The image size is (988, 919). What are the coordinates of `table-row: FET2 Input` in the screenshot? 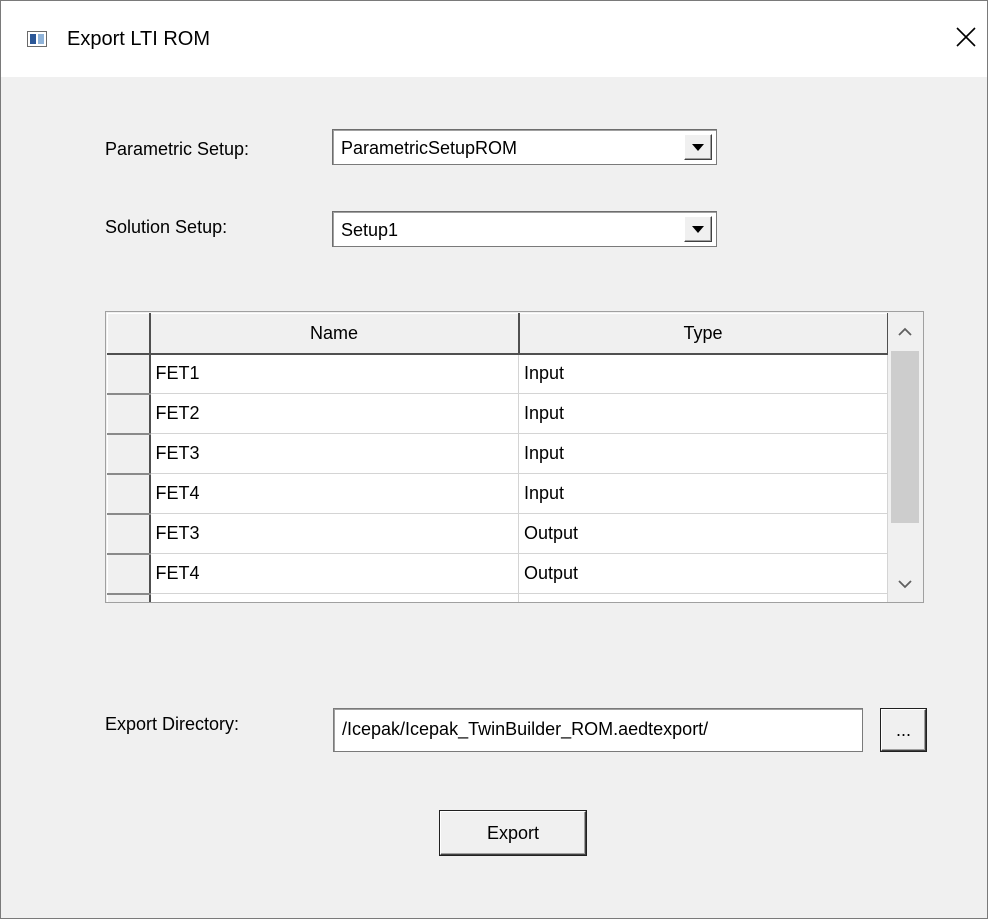 It's located at (497, 414).